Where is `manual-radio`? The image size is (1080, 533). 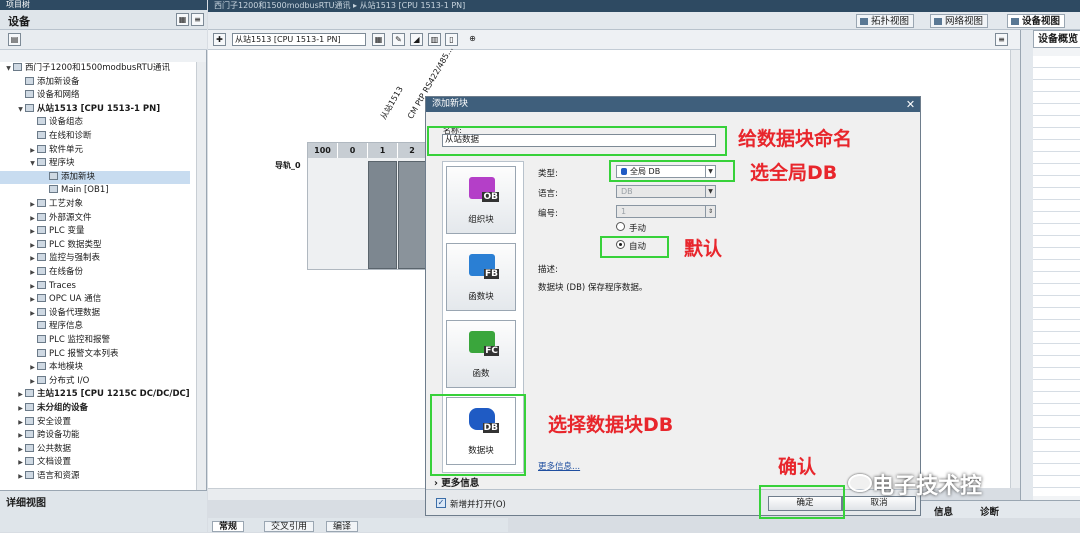
manual-radio is located at coordinates (620, 226).